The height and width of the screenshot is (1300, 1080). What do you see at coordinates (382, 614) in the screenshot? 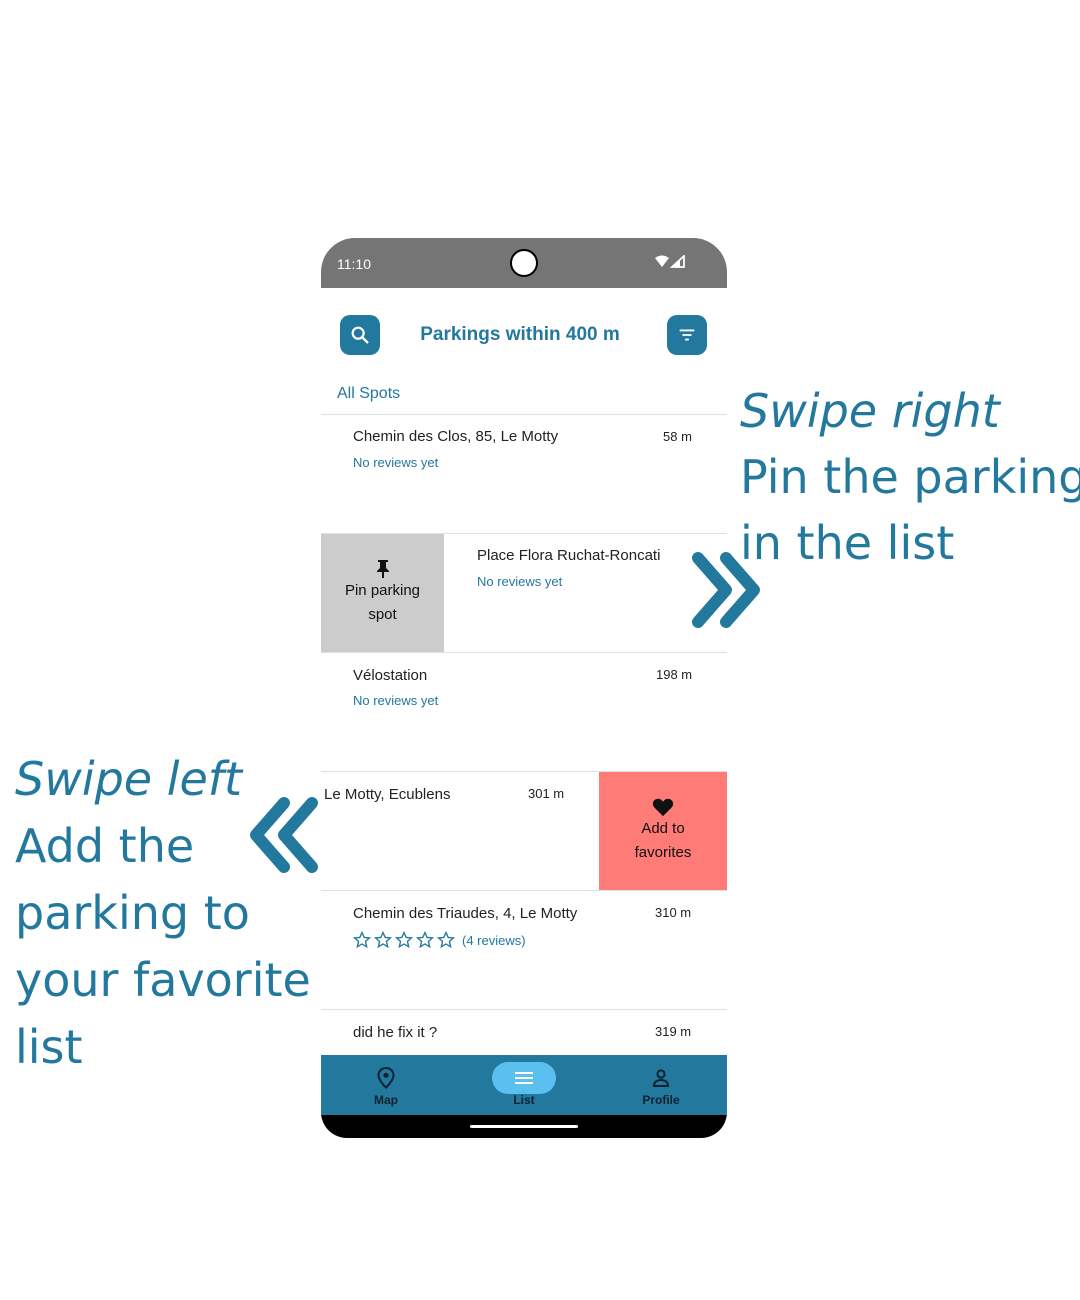
I see `pin-action-label-line2: spot` at bounding box center [382, 614].